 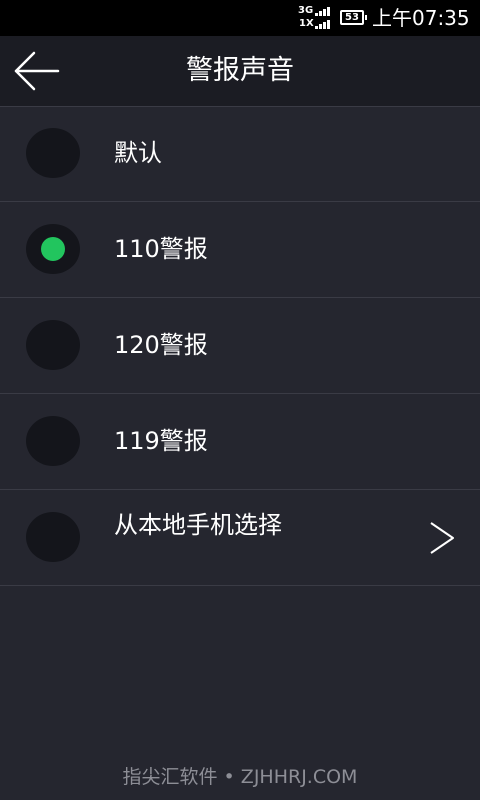 I want to click on arrow-left-icon, so click(x=37, y=71).